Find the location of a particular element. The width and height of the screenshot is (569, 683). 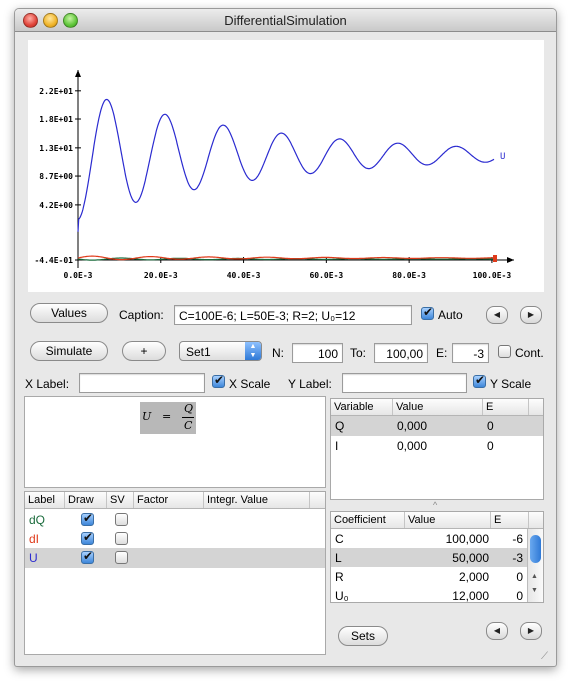

cont-label: Cont. is located at coordinates (529, 353).